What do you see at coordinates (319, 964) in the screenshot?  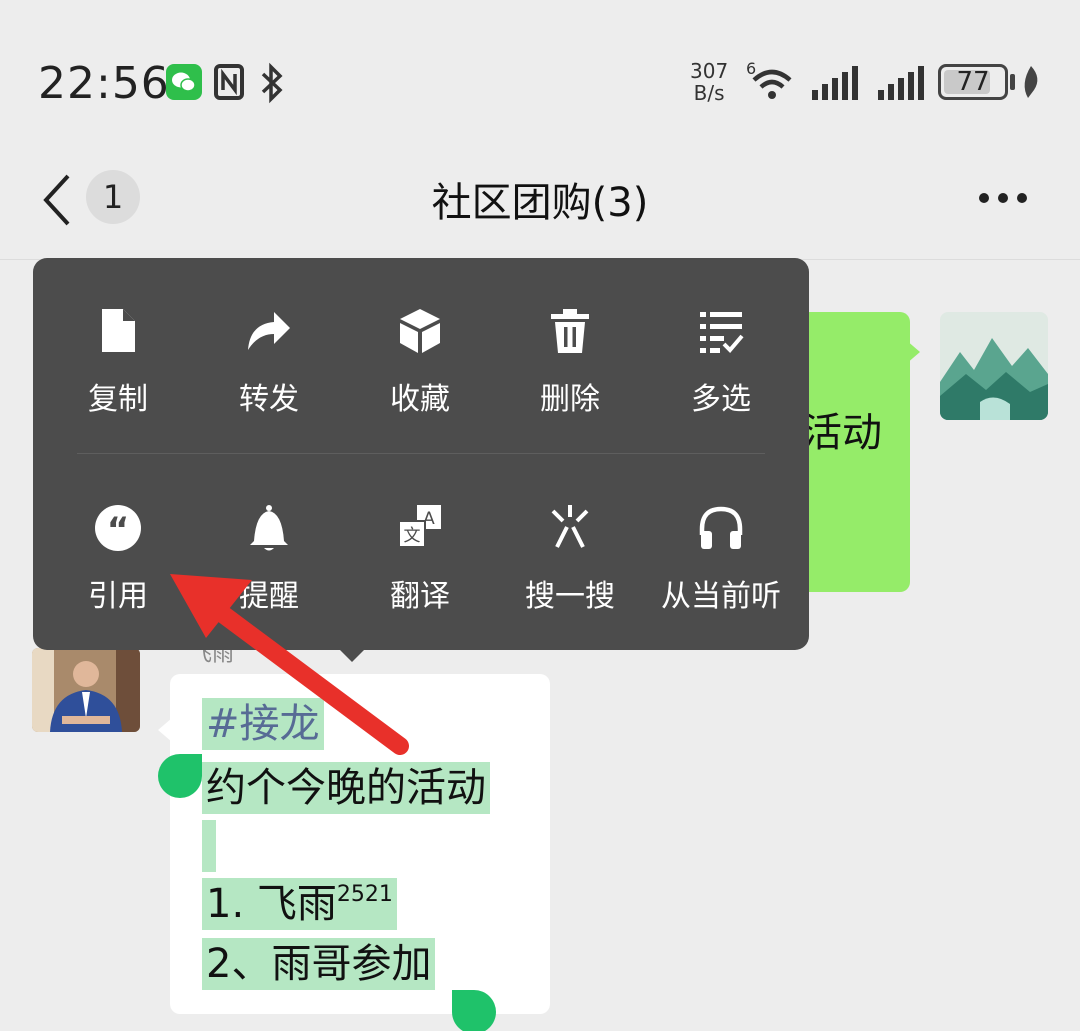 I see `message-line: 2、雨哥参加` at bounding box center [319, 964].